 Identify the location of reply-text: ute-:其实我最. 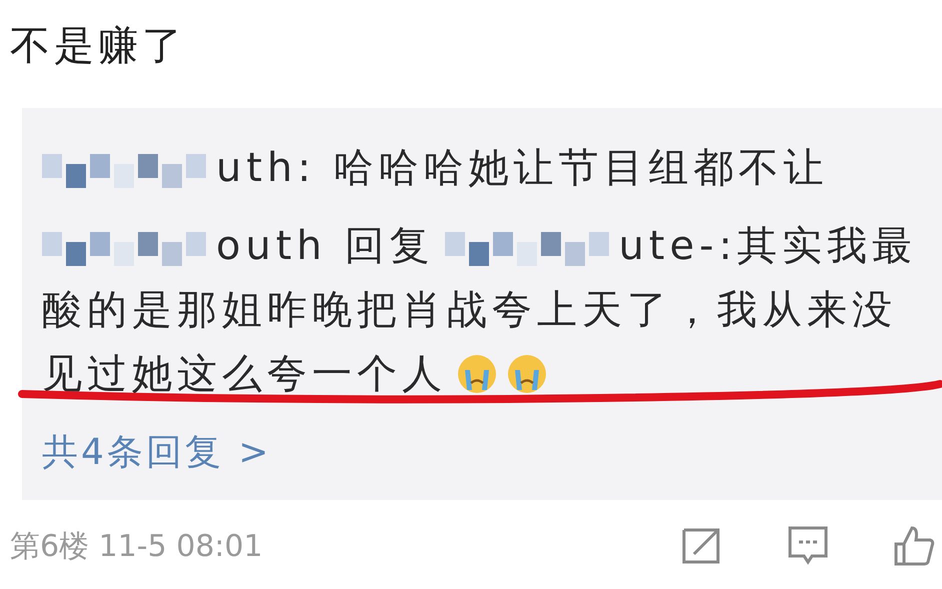
(768, 246).